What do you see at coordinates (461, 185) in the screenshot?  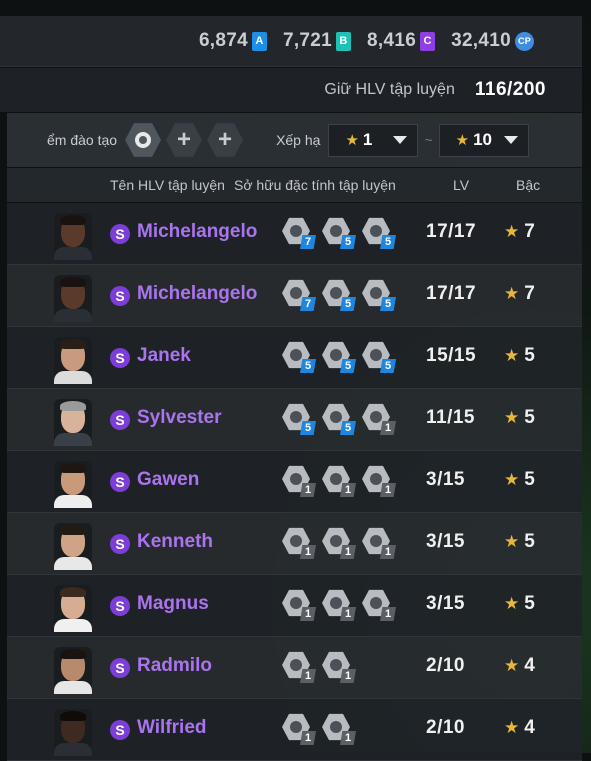 I see `column-header-level: LV` at bounding box center [461, 185].